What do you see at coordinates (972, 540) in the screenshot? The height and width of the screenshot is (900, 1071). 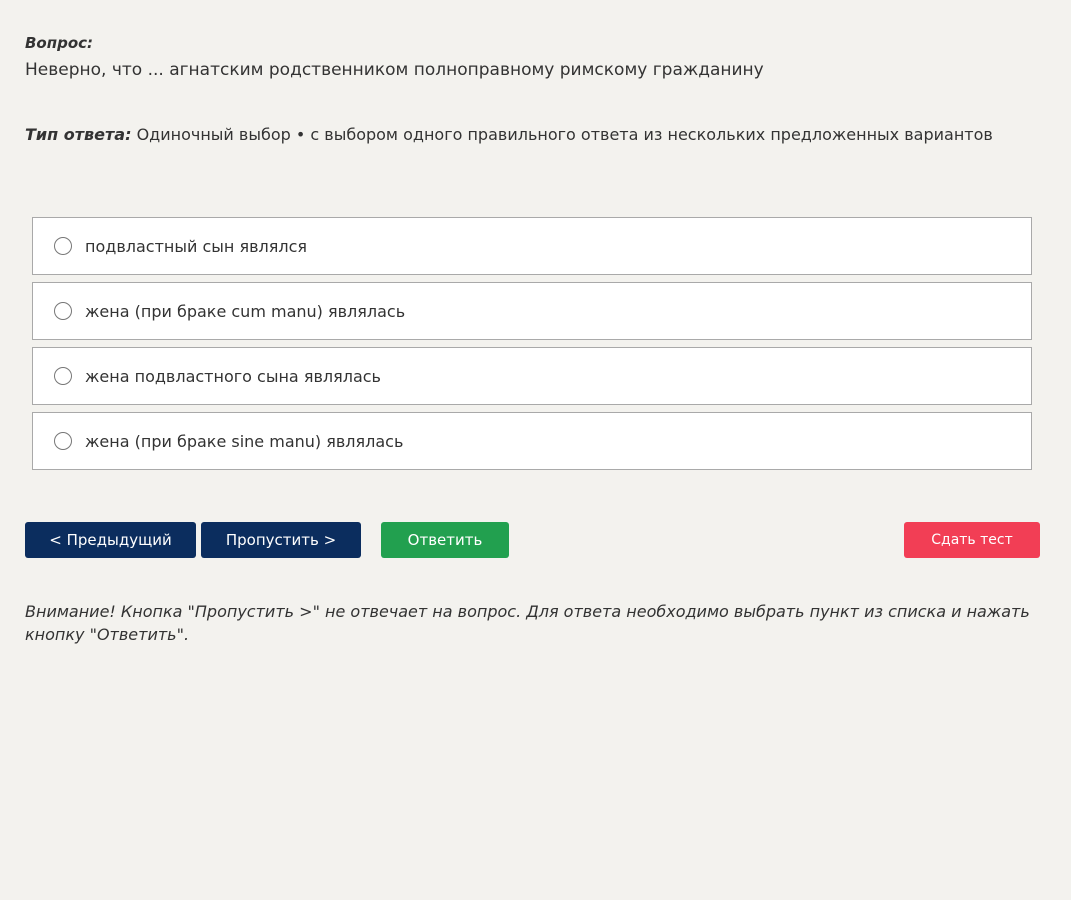 I see `submit-test-button: Сдать тест` at bounding box center [972, 540].